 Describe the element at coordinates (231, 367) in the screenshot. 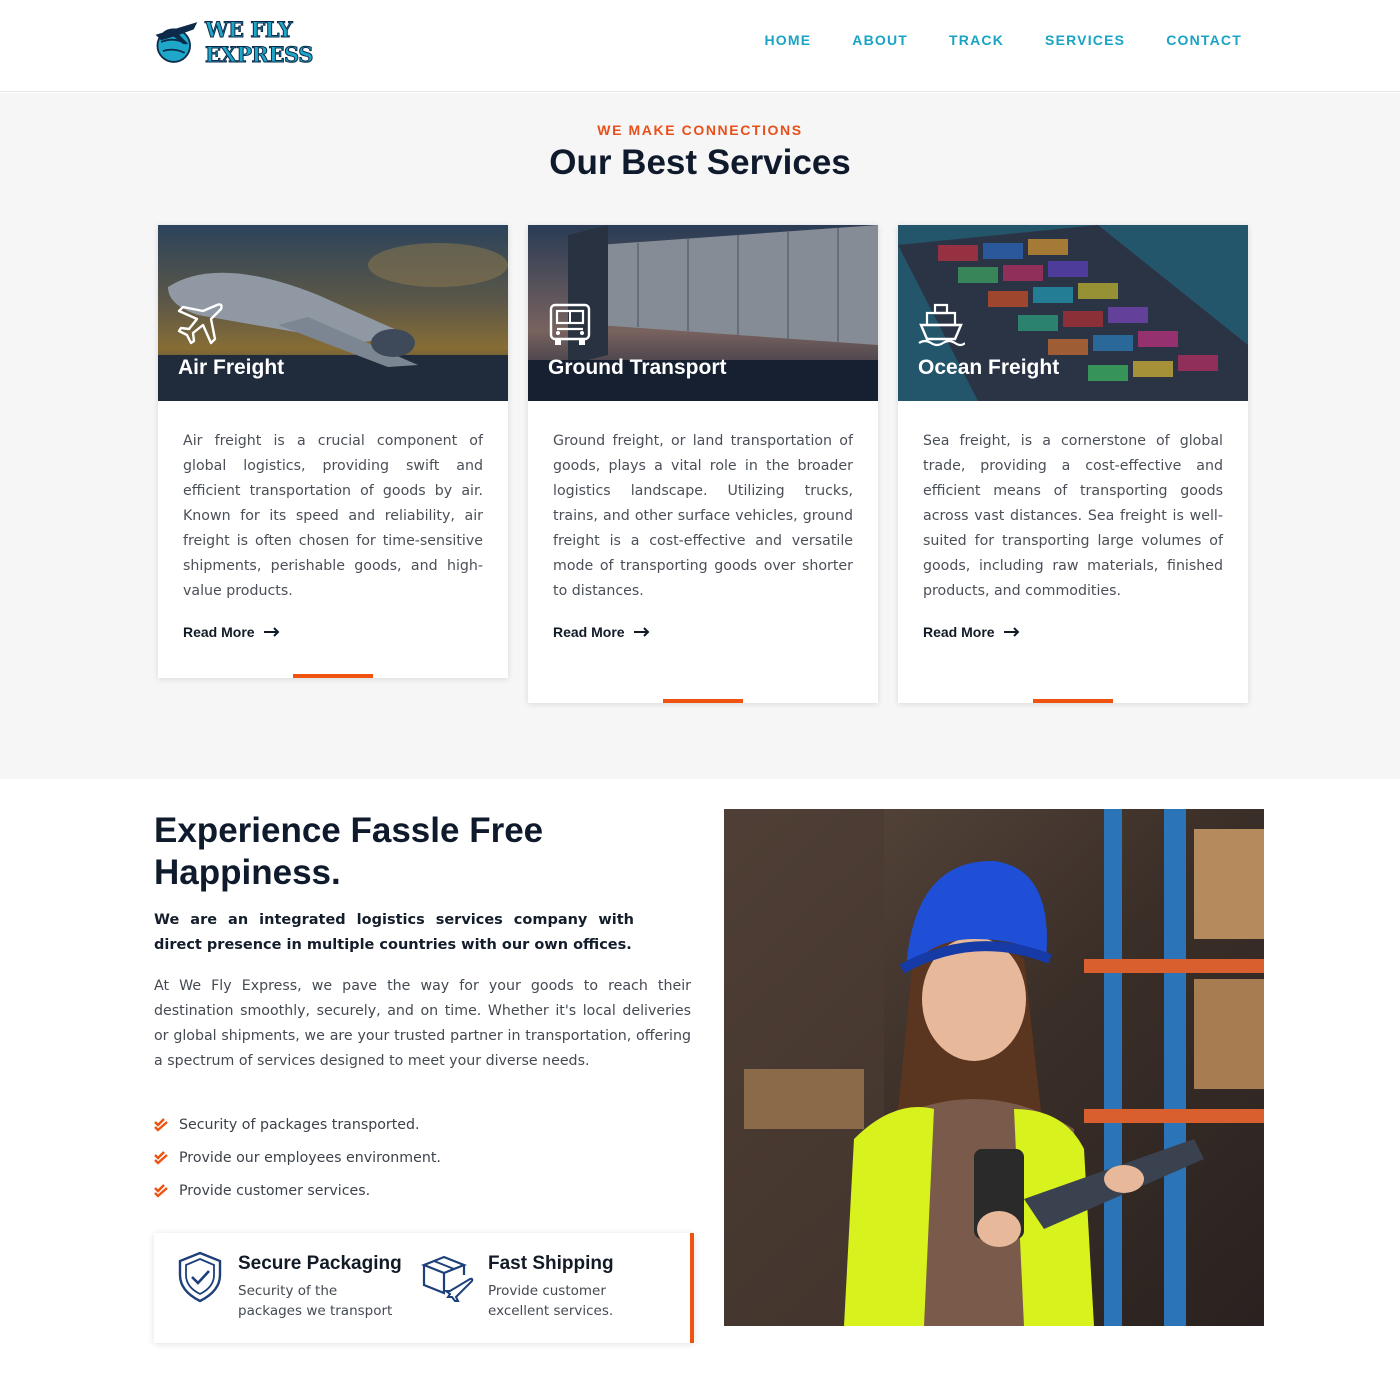

I see `card-title: Air Freight` at that location.